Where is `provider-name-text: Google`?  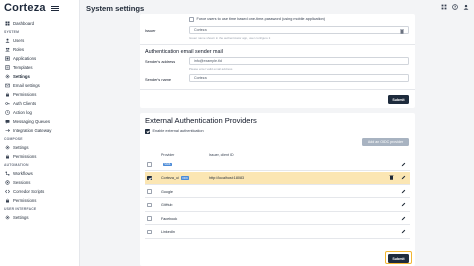
provider-name-text: Google is located at coordinates (167, 191).